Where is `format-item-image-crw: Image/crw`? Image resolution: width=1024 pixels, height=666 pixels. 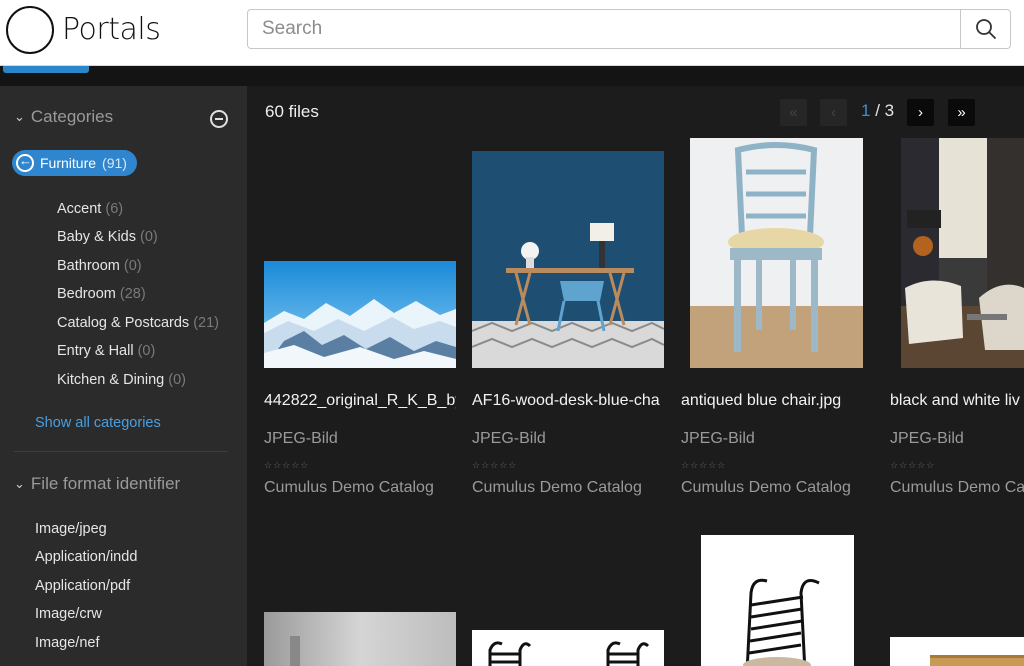 format-item-image-crw: Image/crw is located at coordinates (68, 614).